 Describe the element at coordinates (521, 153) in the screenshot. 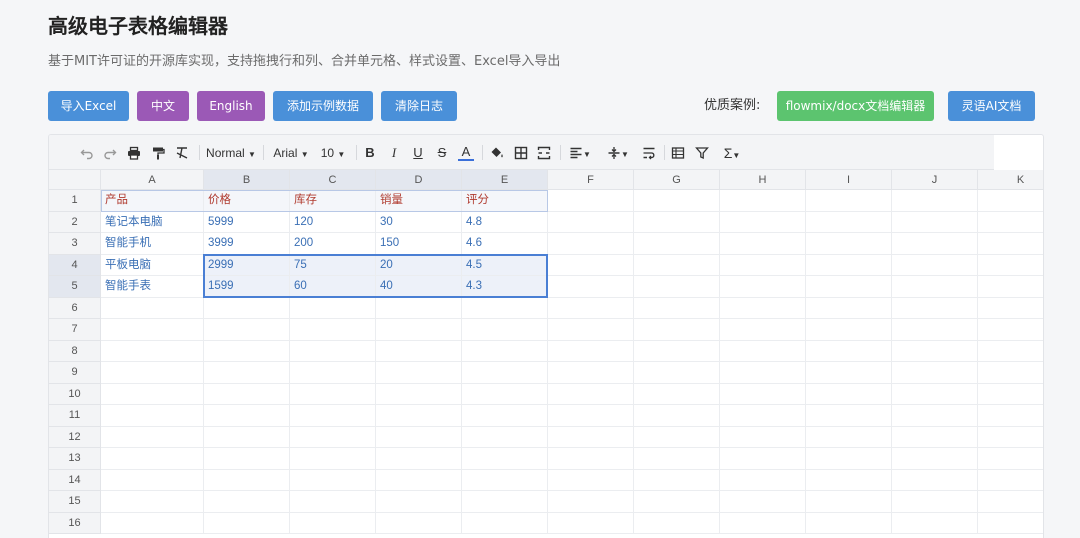

I see `borders-icon` at that location.